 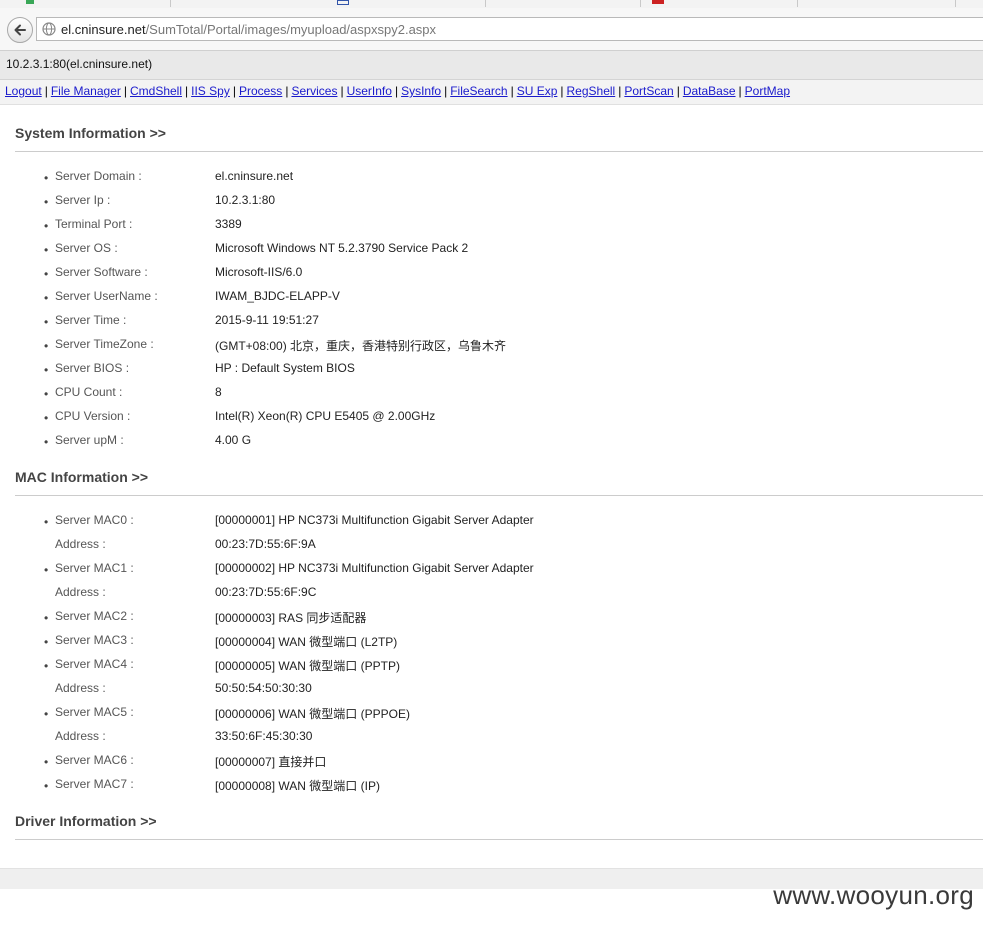 What do you see at coordinates (94, 712) in the screenshot?
I see `info-label: Server MAC5 :` at bounding box center [94, 712].